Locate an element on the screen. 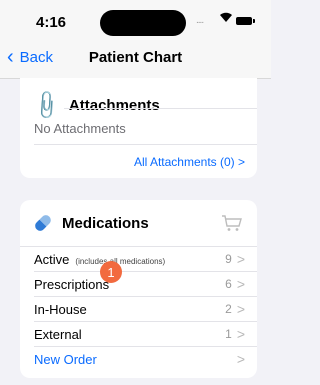 Image resolution: width=320 pixels, height=385 pixels. row-label: Prescriptions is located at coordinates (72, 284).